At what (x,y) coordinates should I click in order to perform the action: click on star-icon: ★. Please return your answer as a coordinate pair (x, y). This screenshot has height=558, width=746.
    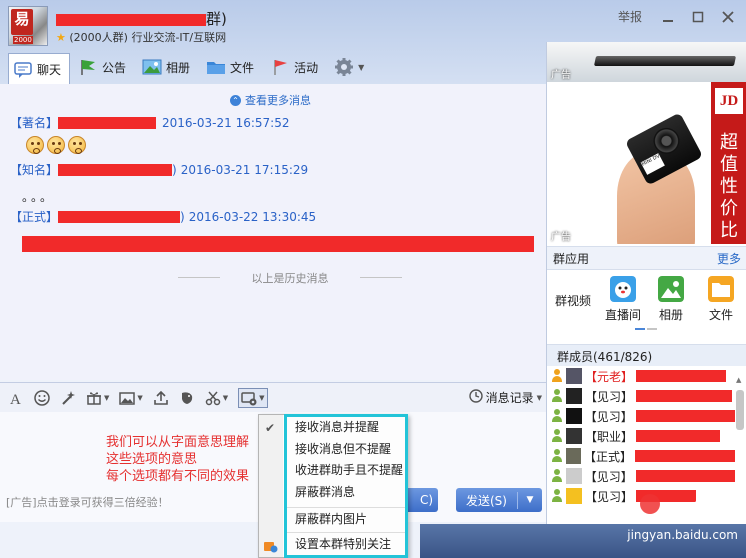
    Looking at the image, I should click on (61, 37).